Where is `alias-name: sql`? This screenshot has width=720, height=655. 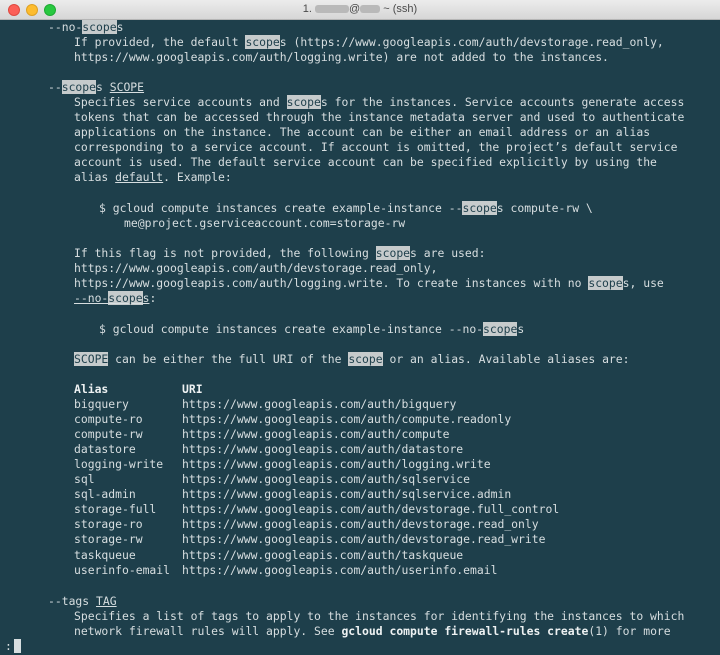
alias-name: sql is located at coordinates (84, 479).